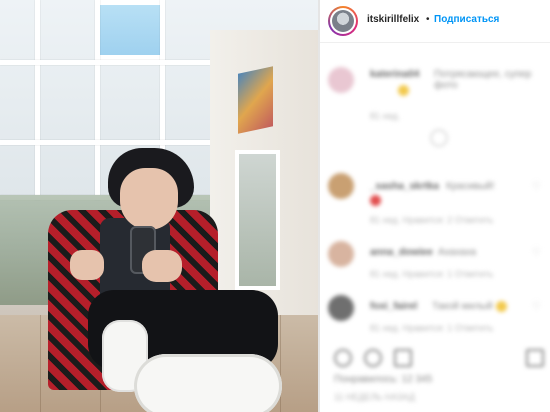 The width and height of the screenshot is (550, 412). I want to click on comment-text: Ахахаха, so click(457, 252).